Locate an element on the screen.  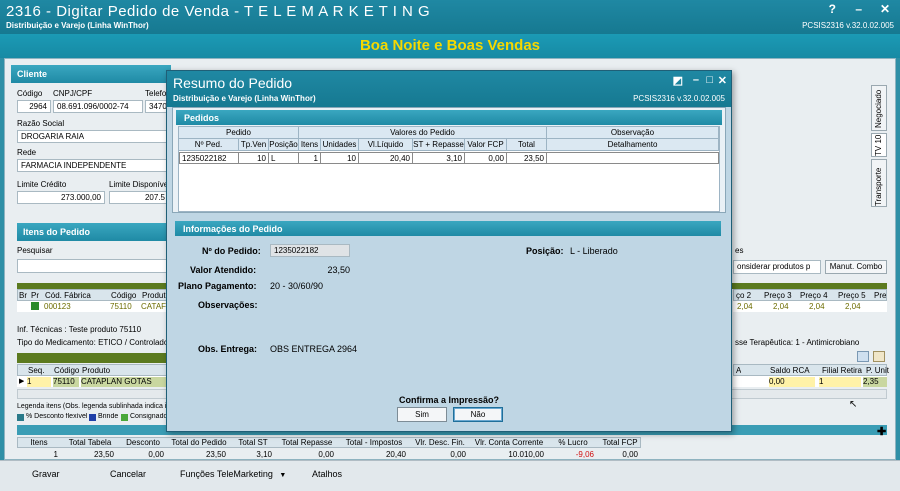
limite-label: Limite Crédito is located at coordinates (42, 184).